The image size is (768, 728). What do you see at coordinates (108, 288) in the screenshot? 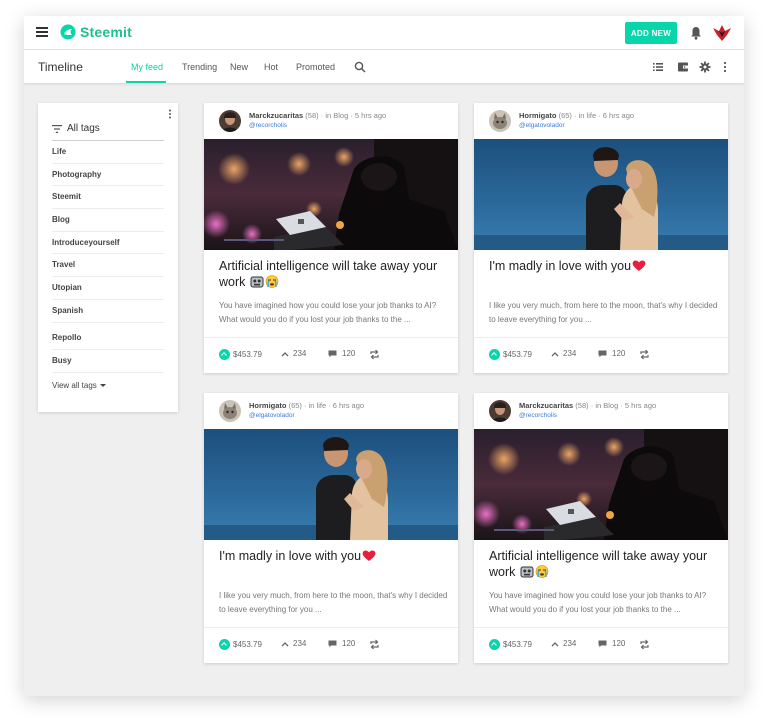
I see `tag-item-utopian: Utopian` at bounding box center [108, 288].